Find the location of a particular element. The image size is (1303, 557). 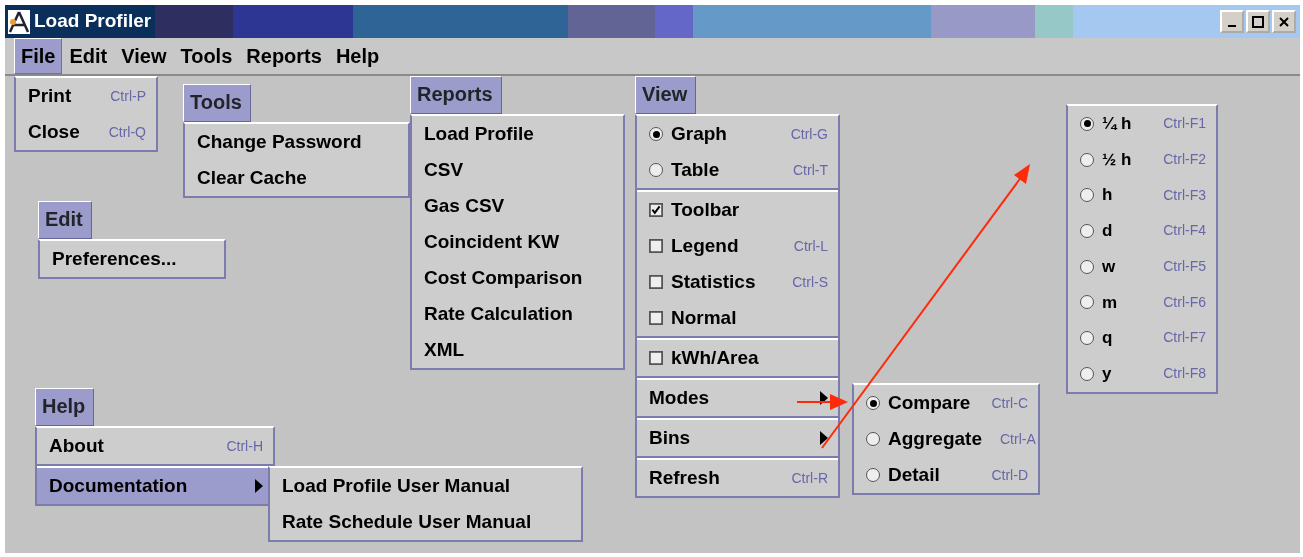

menu-item: m Ctrl-F6 is located at coordinates (1142, 302).